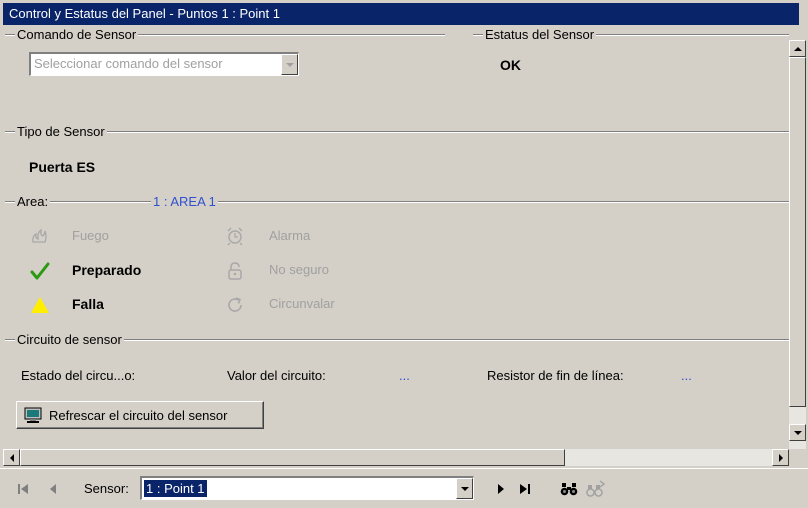 This screenshot has height=508, width=808. What do you see at coordinates (302, 303) in the screenshot?
I see `bypass-label: Circunvalar` at bounding box center [302, 303].